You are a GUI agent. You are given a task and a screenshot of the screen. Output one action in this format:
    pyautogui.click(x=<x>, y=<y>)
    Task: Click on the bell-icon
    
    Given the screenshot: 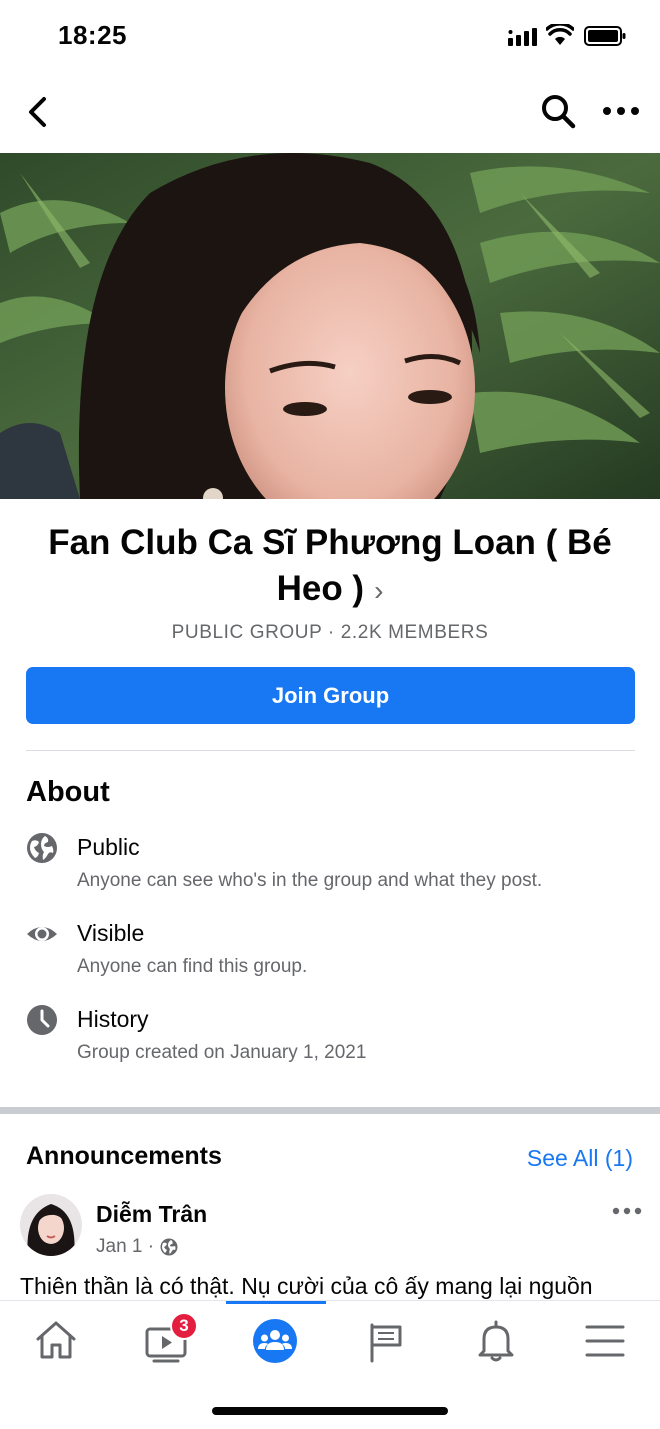 What is the action you would take?
    pyautogui.click(x=496, y=1341)
    